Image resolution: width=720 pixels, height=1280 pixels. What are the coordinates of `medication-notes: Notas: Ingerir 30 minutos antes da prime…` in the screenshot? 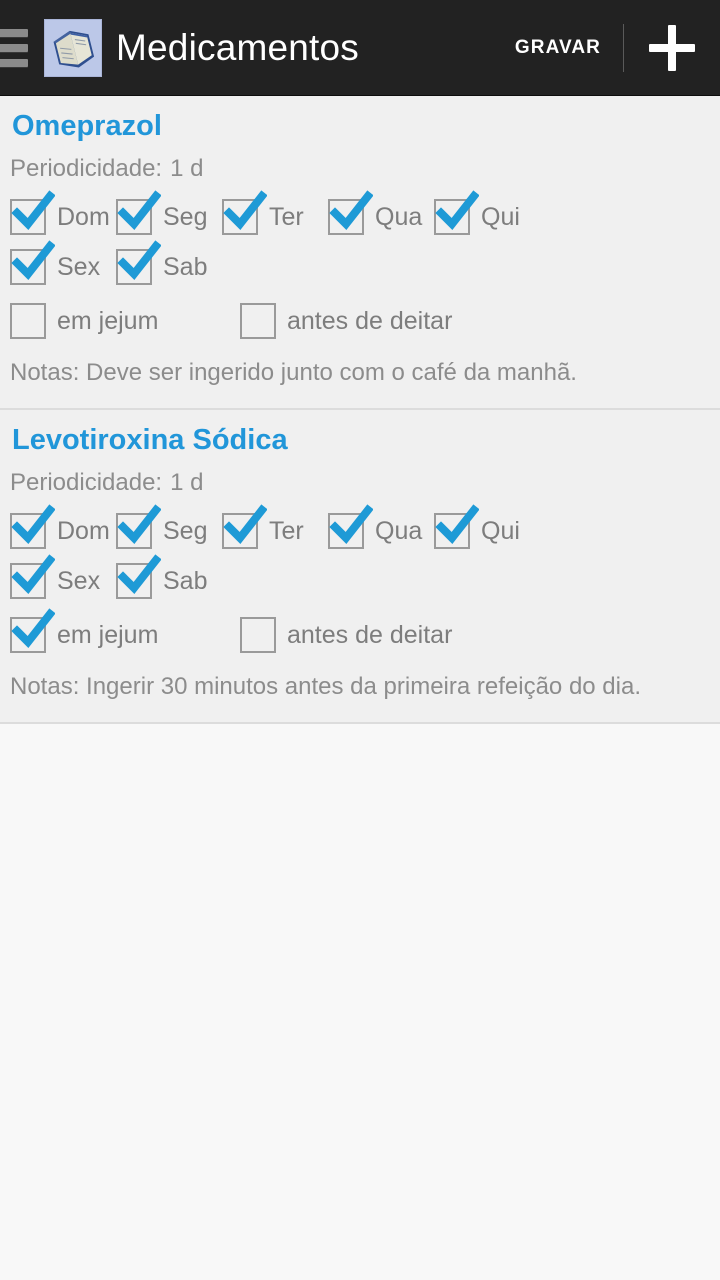 It's located at (325, 687).